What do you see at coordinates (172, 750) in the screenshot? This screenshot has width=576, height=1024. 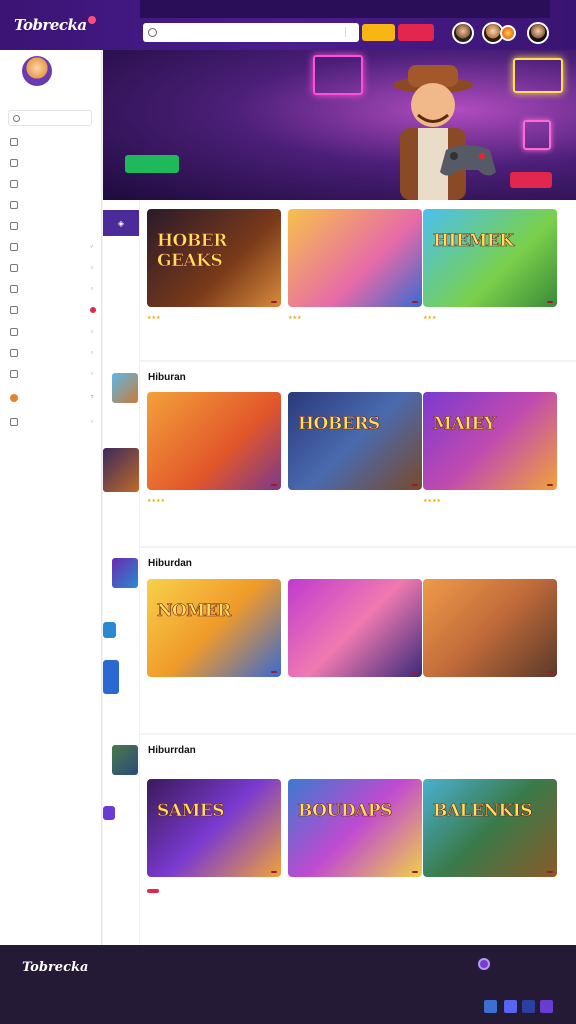 I see `section-title: Hiburrdan` at bounding box center [172, 750].